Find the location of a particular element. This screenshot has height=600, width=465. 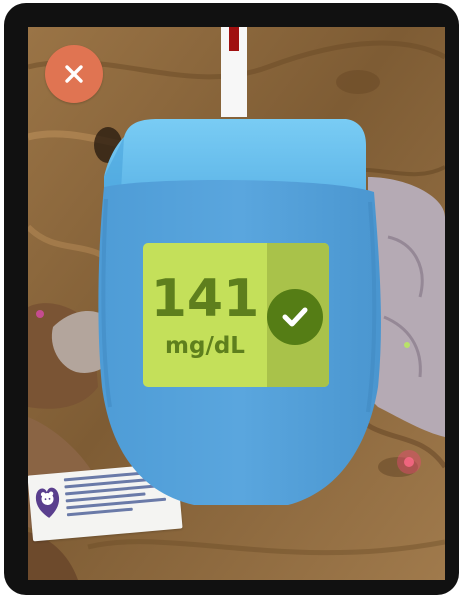

check-icon is located at coordinates (295, 317).